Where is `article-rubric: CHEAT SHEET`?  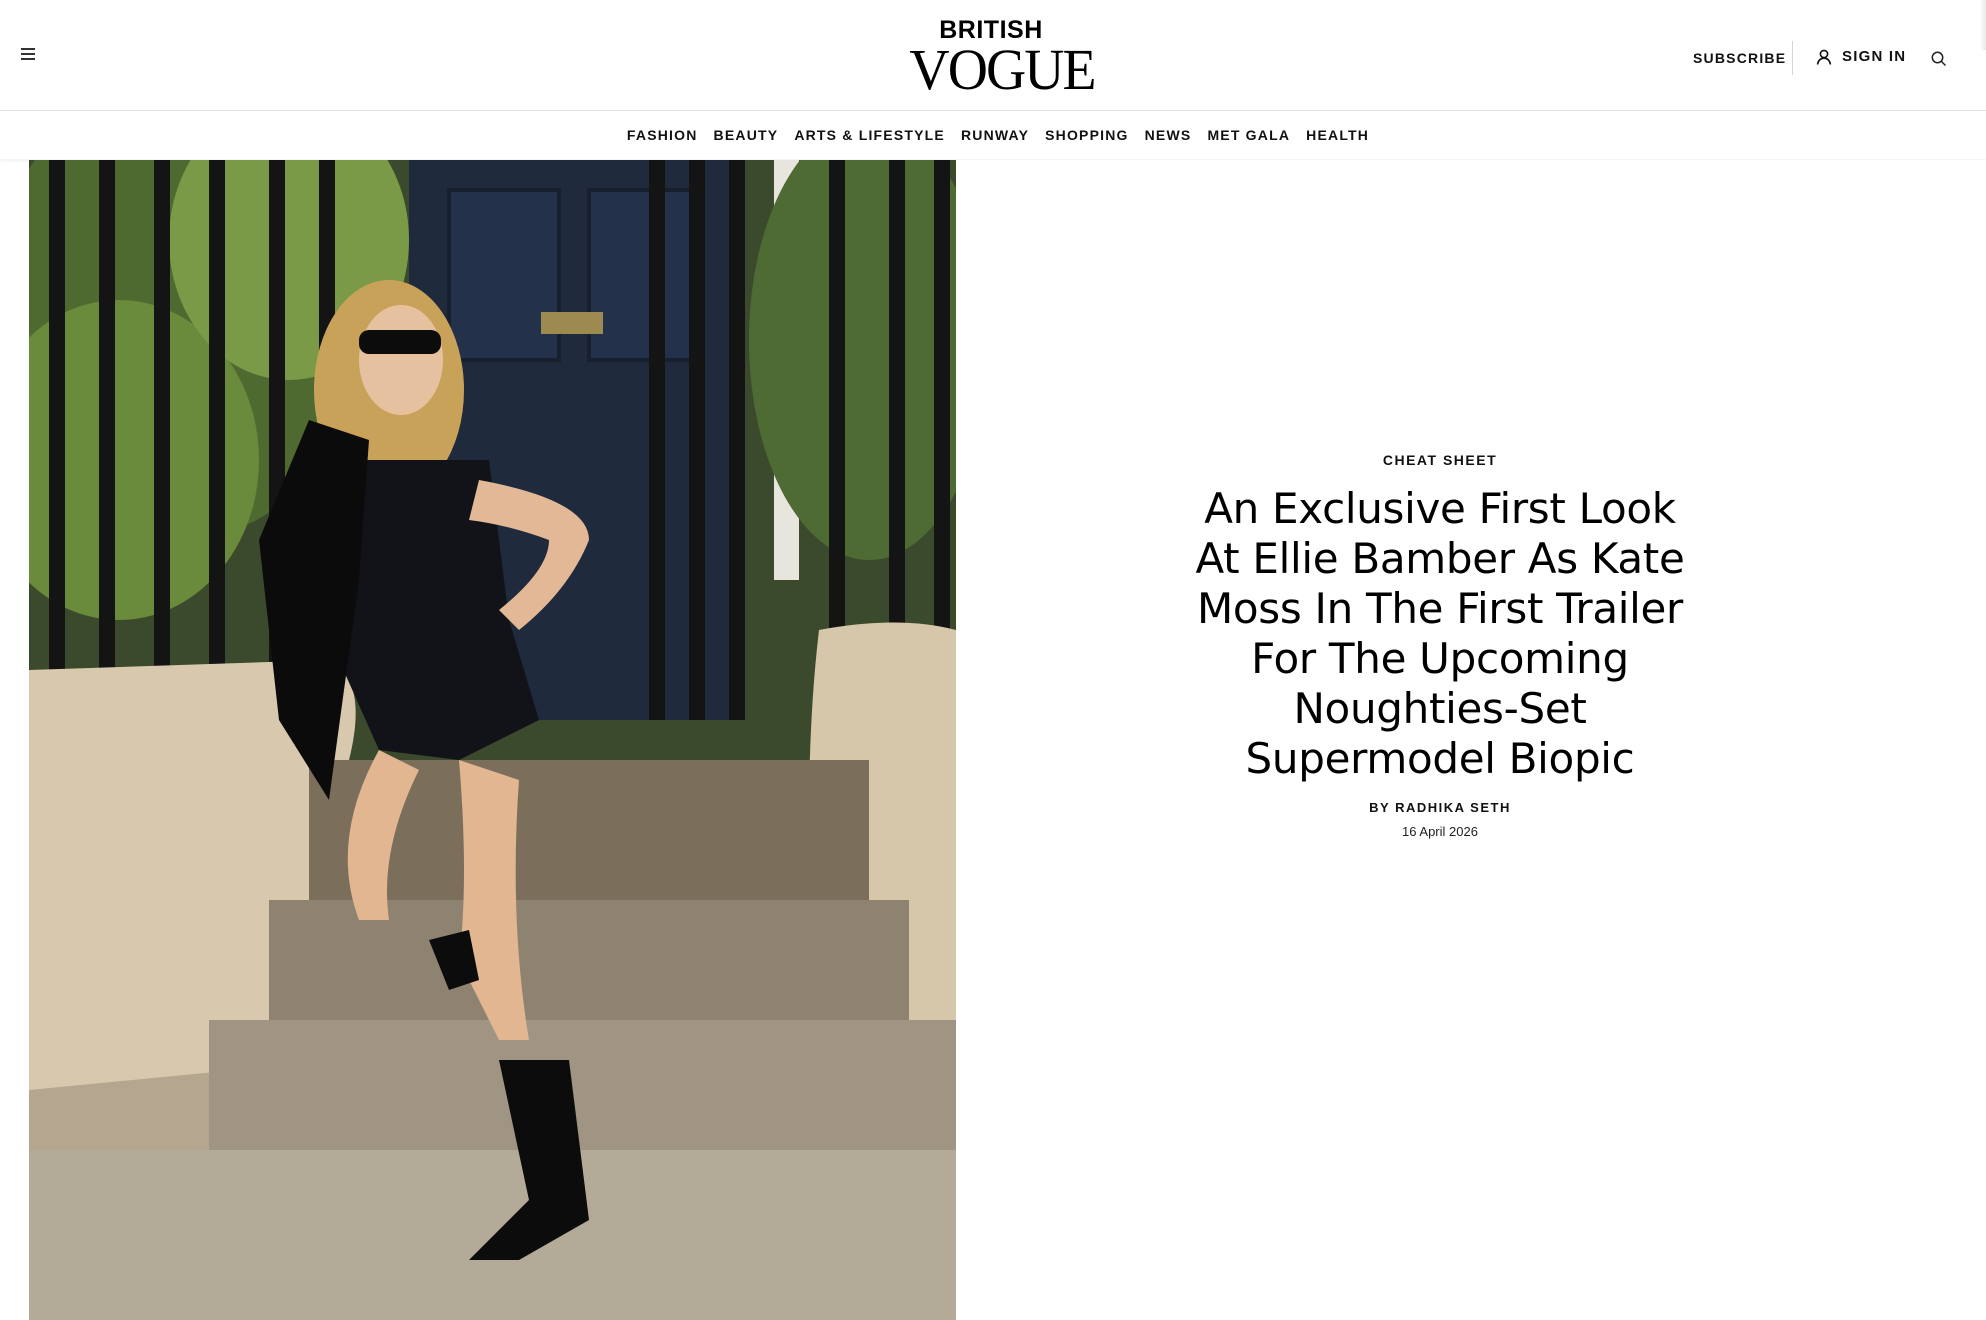 article-rubric: CHEAT SHEET is located at coordinates (1440, 460).